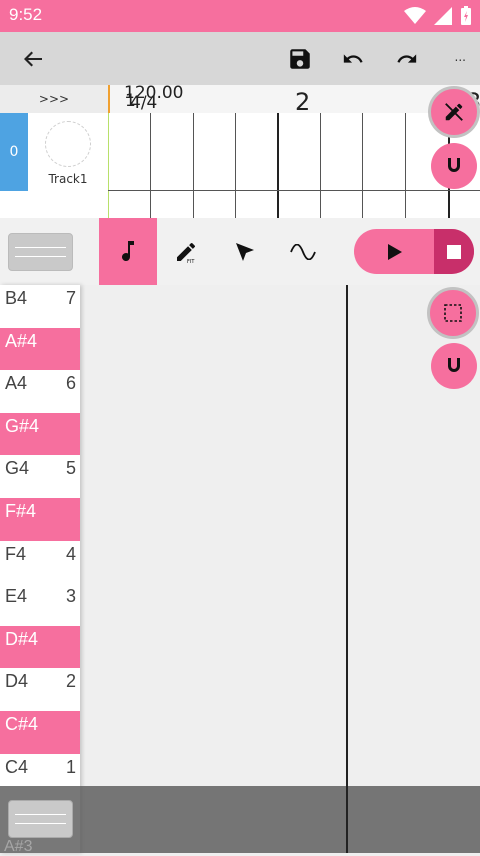 The image size is (480, 856). I want to click on music-note-icon, so click(128, 250).